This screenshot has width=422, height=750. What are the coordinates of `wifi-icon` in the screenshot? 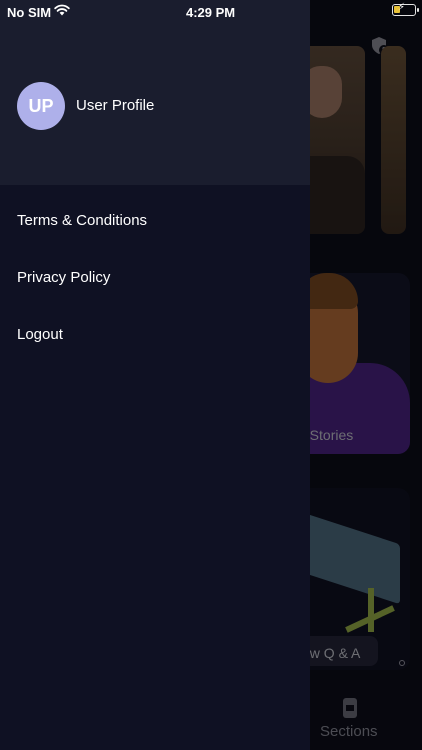 It's located at (62, 10).